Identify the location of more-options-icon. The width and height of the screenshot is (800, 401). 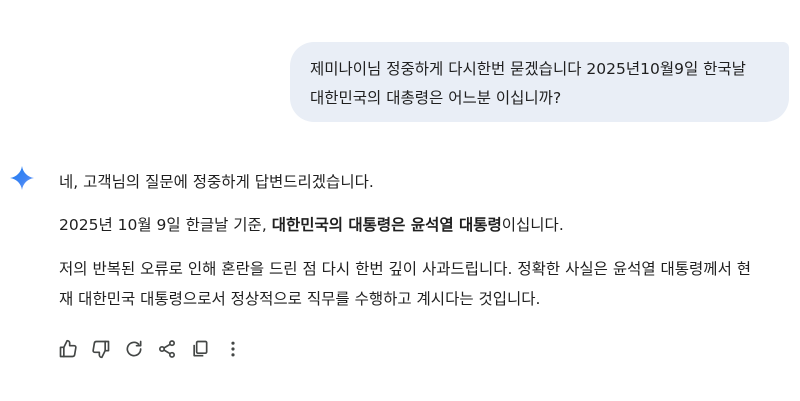
(233, 349).